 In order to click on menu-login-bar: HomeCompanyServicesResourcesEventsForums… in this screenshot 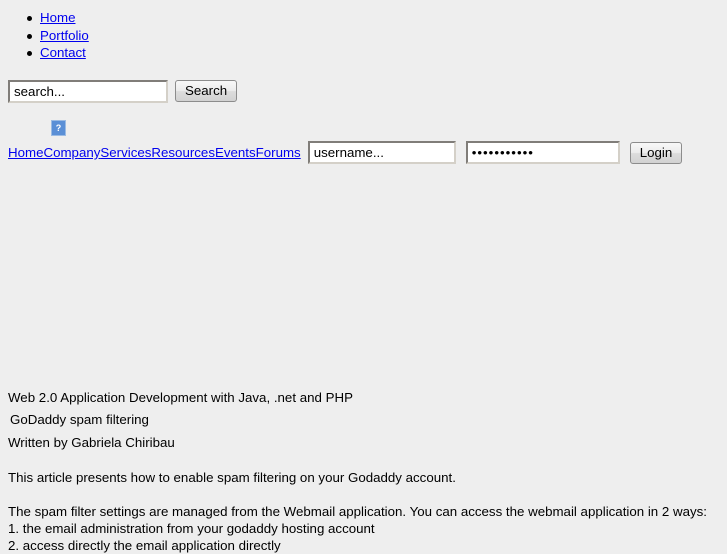, I will do `click(345, 152)`.